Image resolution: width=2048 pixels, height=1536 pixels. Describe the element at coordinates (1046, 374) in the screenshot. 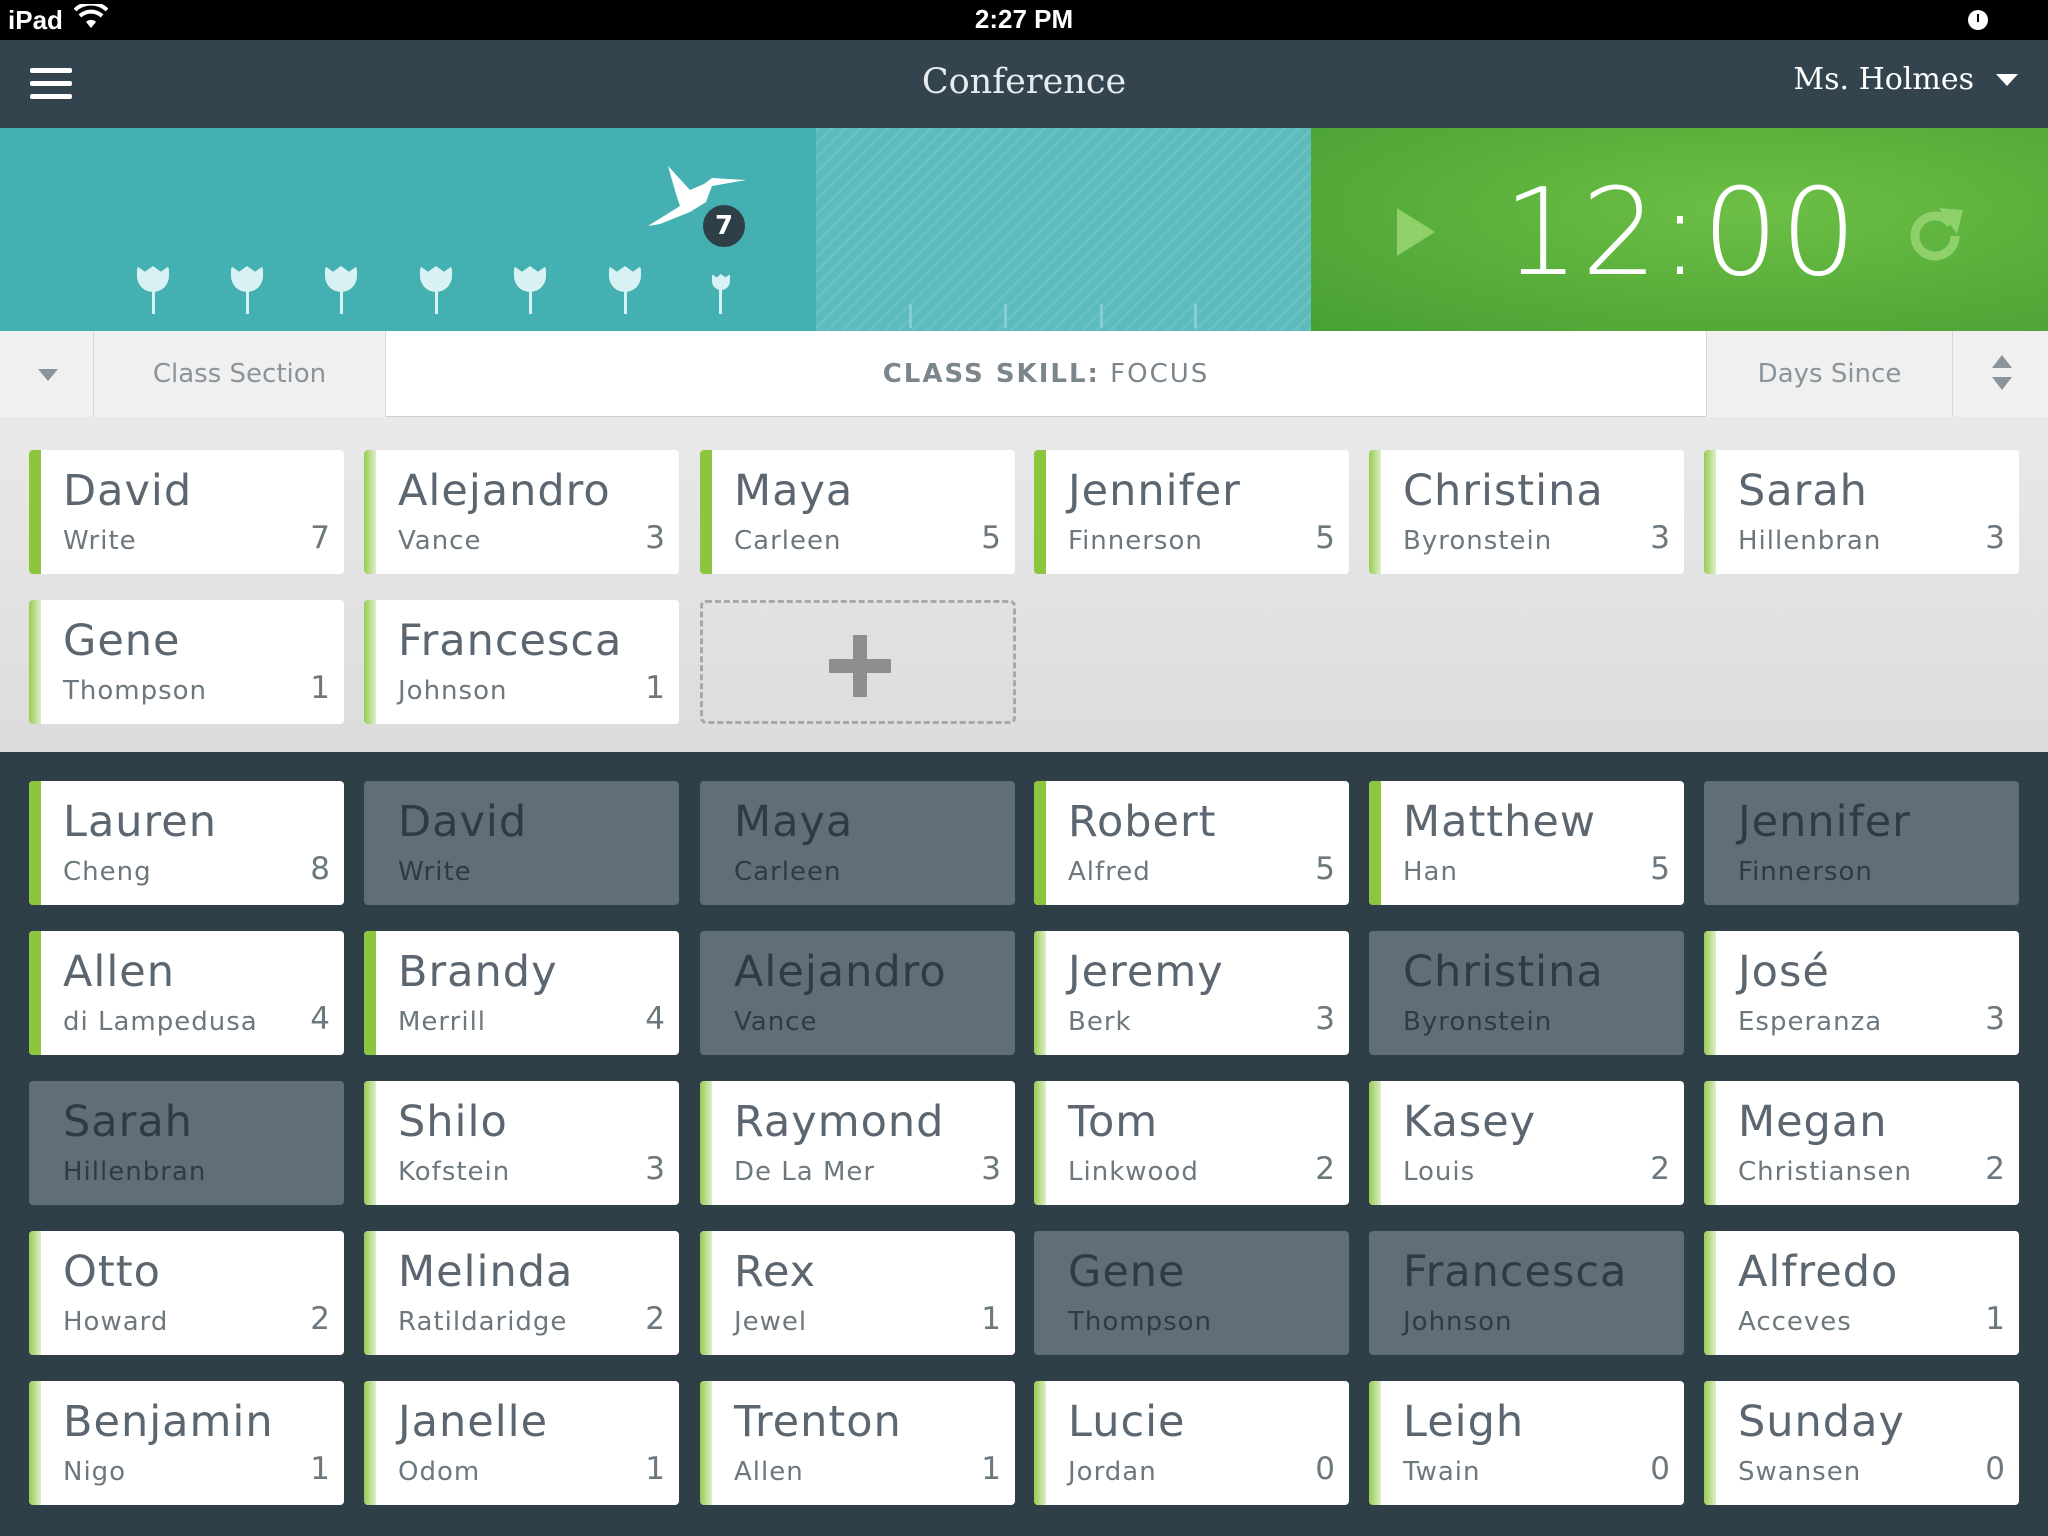

I see `class-skill-label: CLASS SKILL: FOCUS` at that location.